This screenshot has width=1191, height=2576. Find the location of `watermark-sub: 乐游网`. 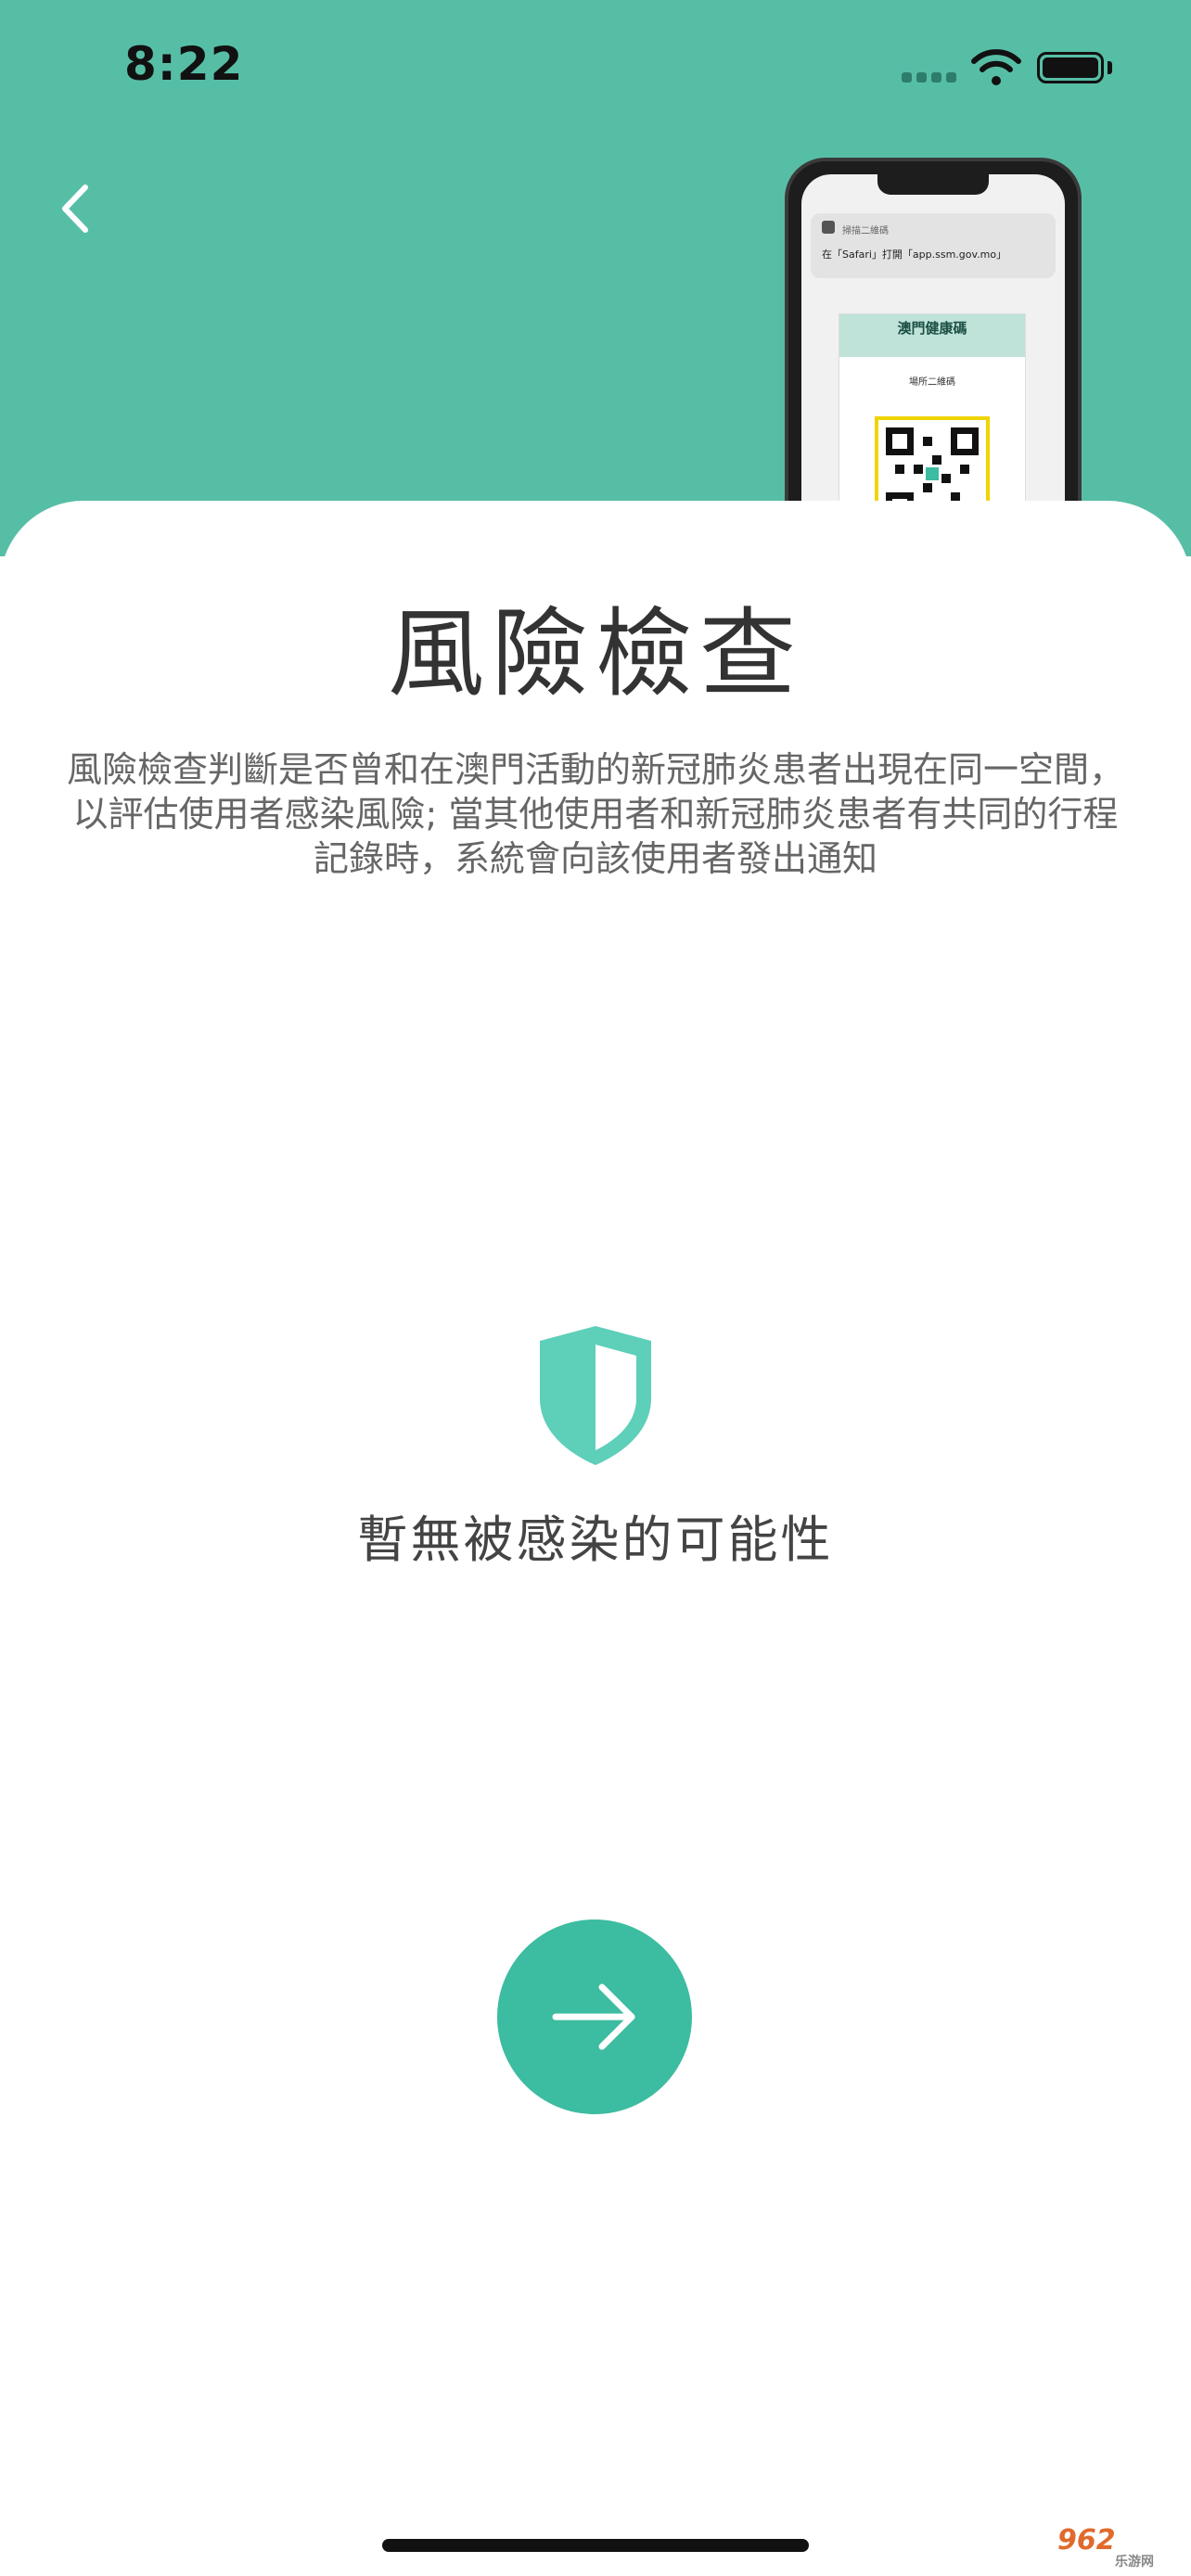

watermark-sub: 乐游网 is located at coordinates (1134, 2562).